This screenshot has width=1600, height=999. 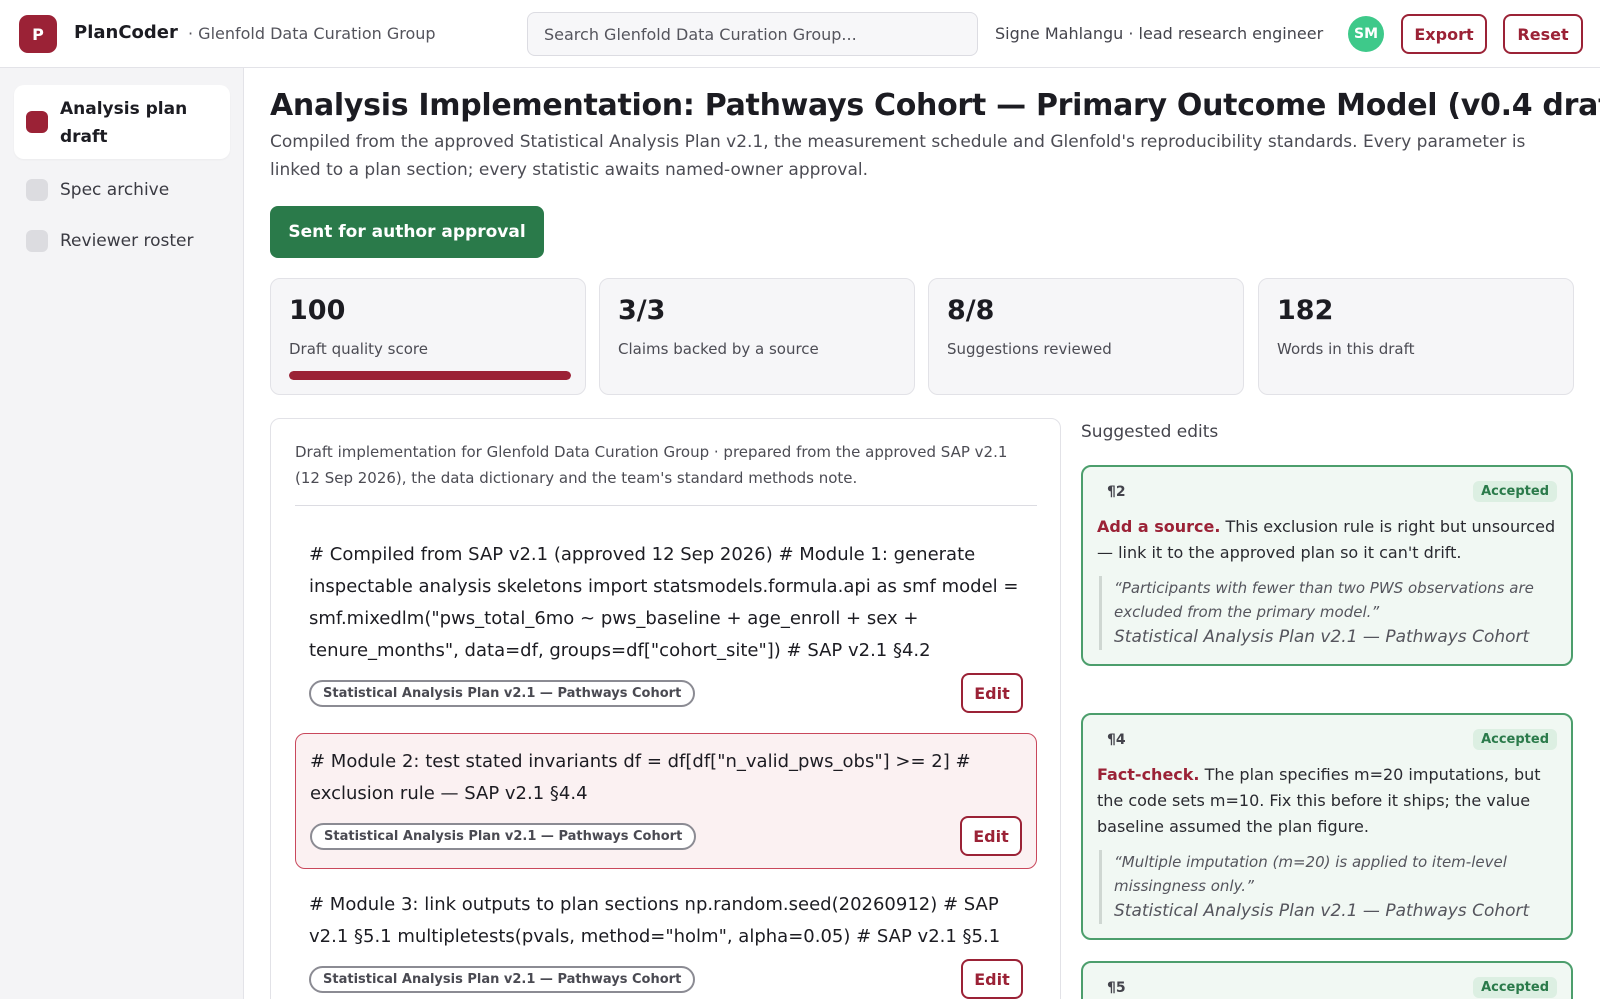 What do you see at coordinates (1159, 33) in the screenshot?
I see `user-label: Signe Mahlangu · lead research engineer` at bounding box center [1159, 33].